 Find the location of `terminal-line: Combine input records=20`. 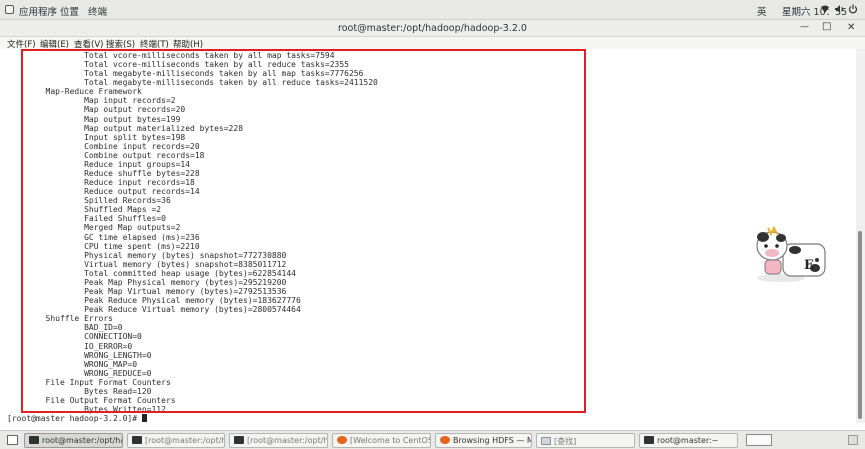

terminal-line: Combine input records=20 is located at coordinates (103, 146).